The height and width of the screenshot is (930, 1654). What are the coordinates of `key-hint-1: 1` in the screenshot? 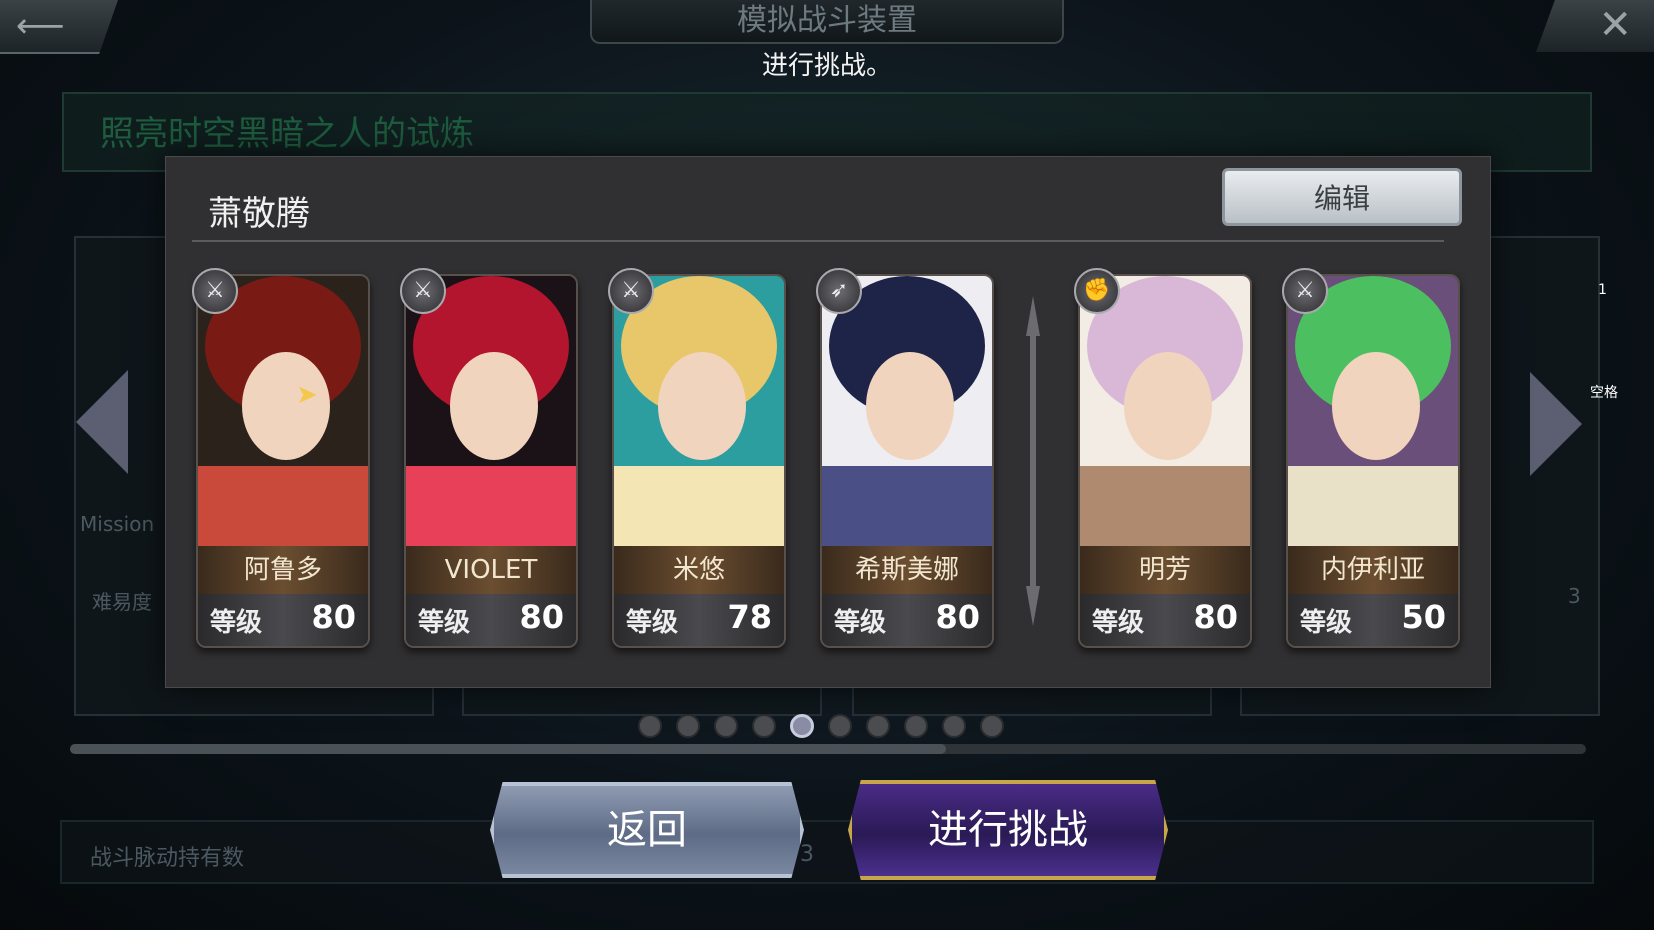 It's located at (1602, 290).